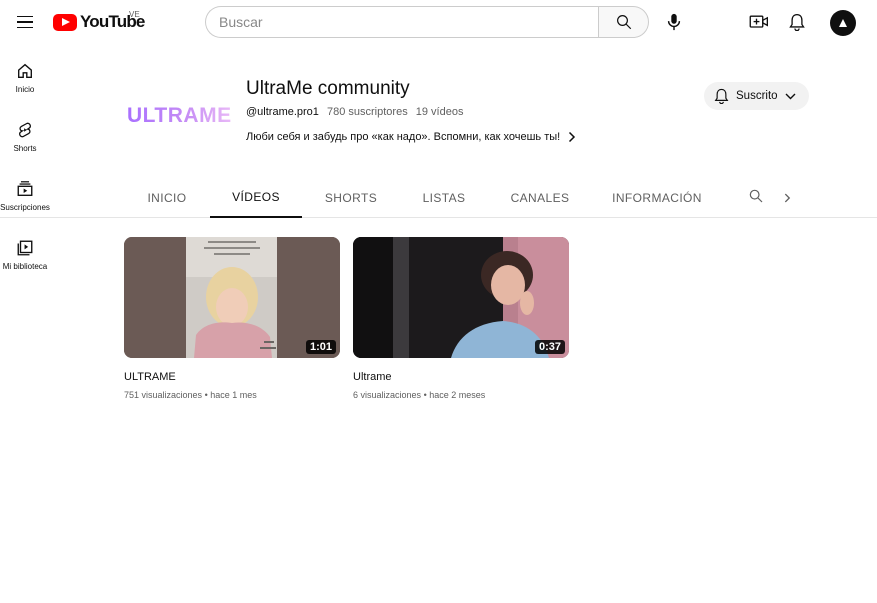 This screenshot has width=877, height=603. What do you see at coordinates (457, 395) in the screenshot?
I see `video-age: hace 2 meses` at bounding box center [457, 395].